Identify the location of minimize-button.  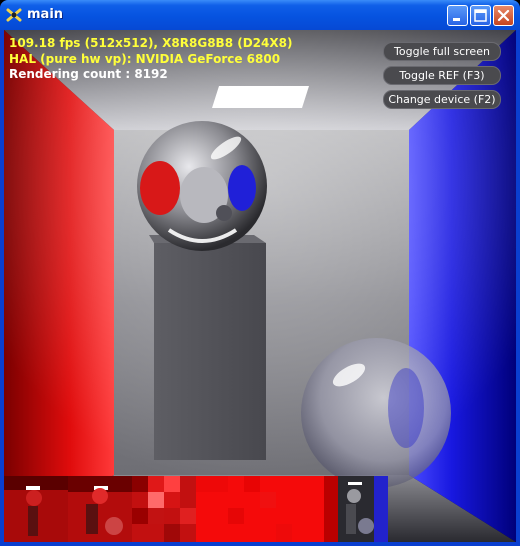
(457, 15).